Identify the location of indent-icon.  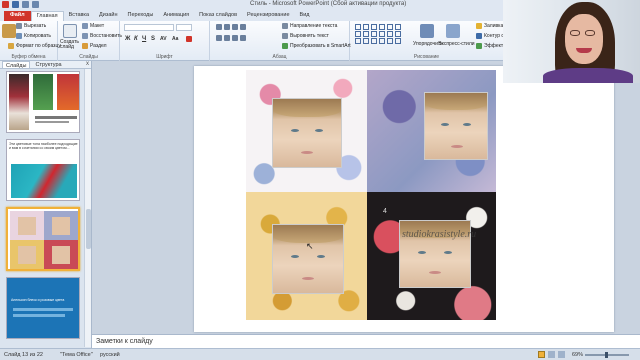
(235, 27).